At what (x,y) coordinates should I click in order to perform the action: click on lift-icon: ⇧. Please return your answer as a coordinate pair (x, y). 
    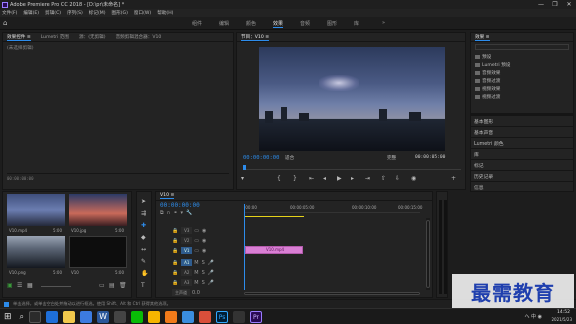
    Looking at the image, I should click on (383, 178).